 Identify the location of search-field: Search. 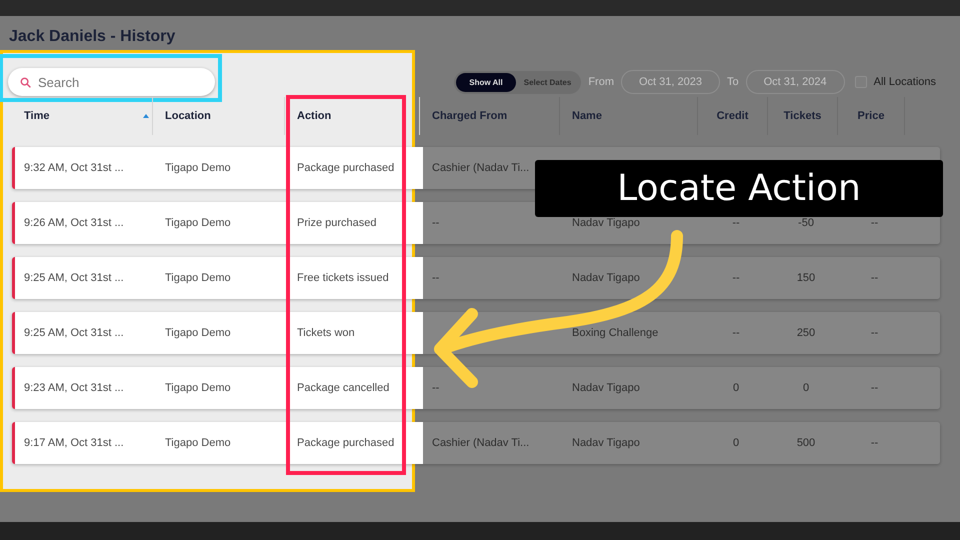
(111, 82).